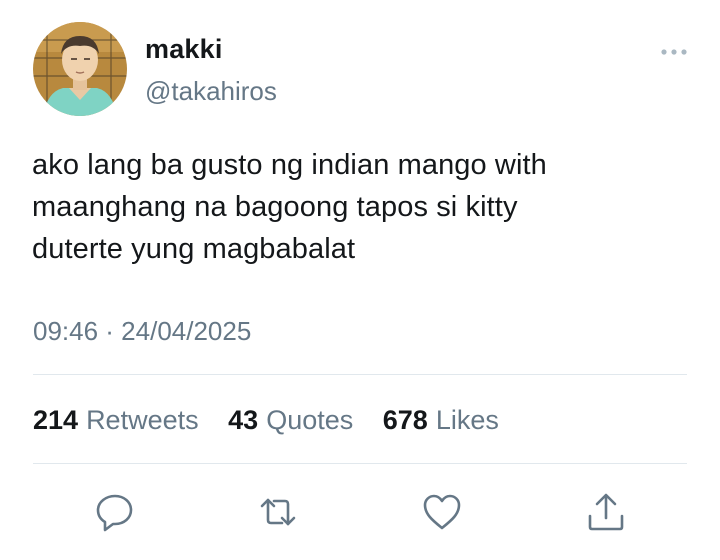  What do you see at coordinates (278, 512) in the screenshot?
I see `retweet-icon` at bounding box center [278, 512].